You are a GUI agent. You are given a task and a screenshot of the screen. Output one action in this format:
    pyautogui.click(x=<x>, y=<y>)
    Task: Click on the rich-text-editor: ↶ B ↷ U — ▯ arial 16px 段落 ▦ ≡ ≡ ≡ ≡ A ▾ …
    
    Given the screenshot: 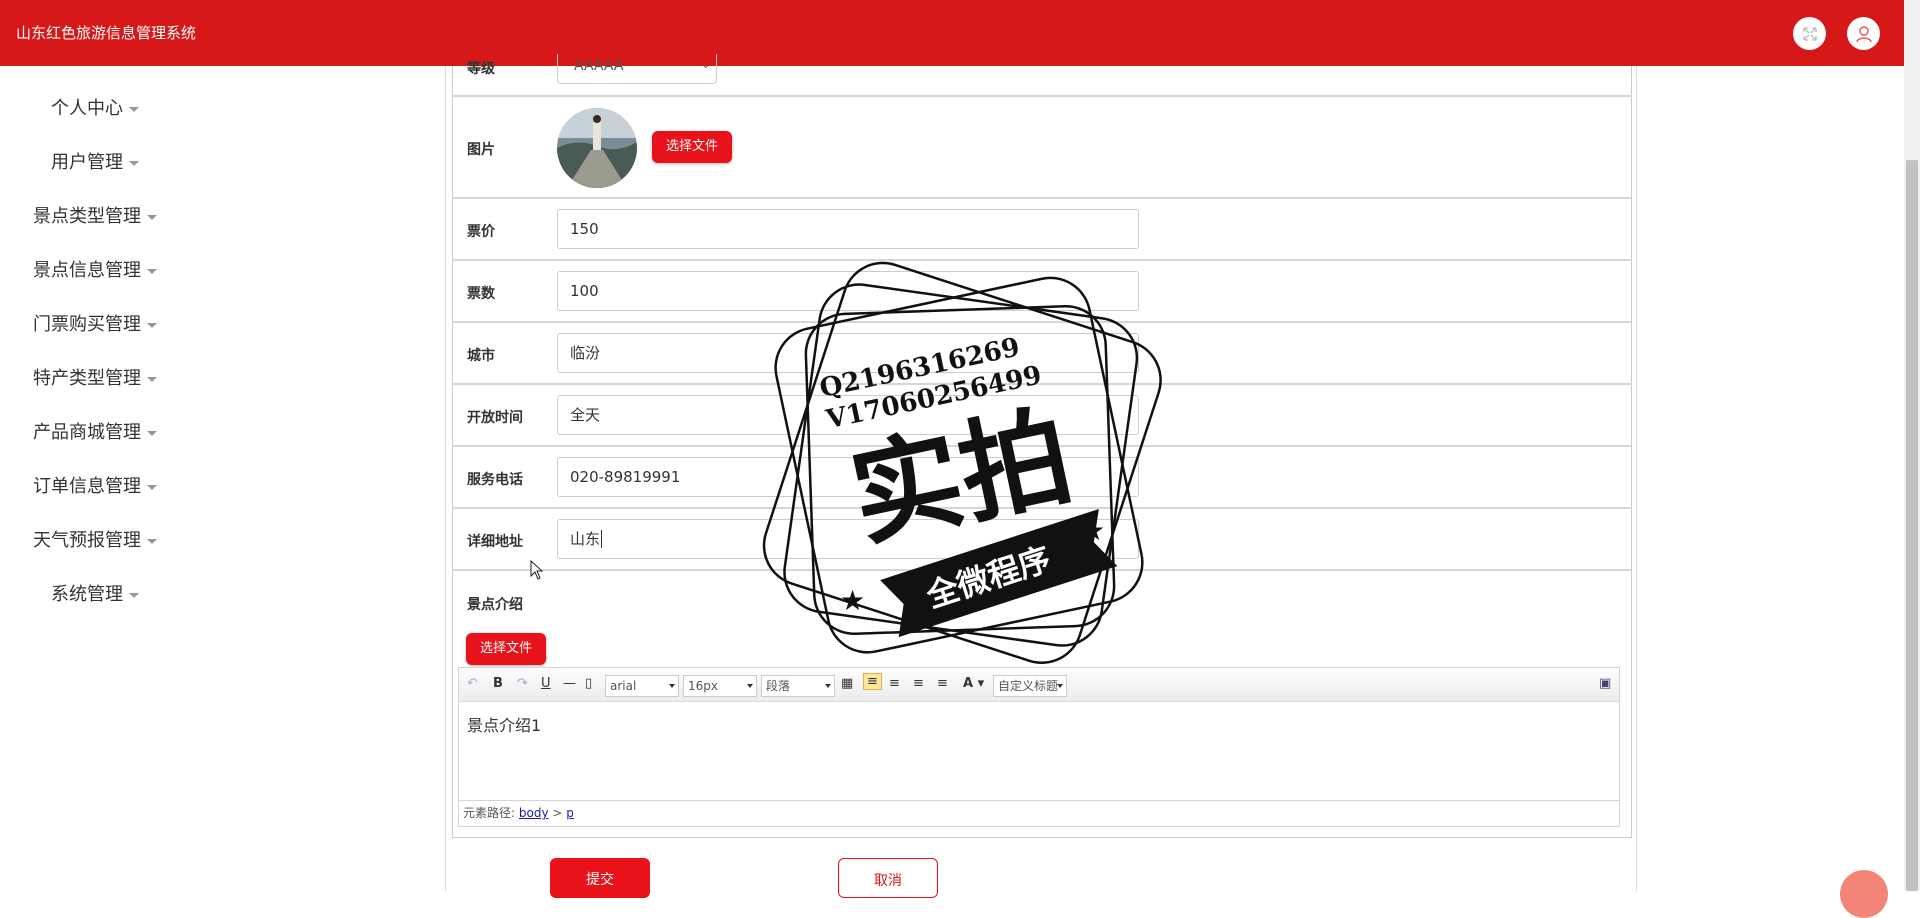 What is the action you would take?
    pyautogui.click(x=1039, y=747)
    